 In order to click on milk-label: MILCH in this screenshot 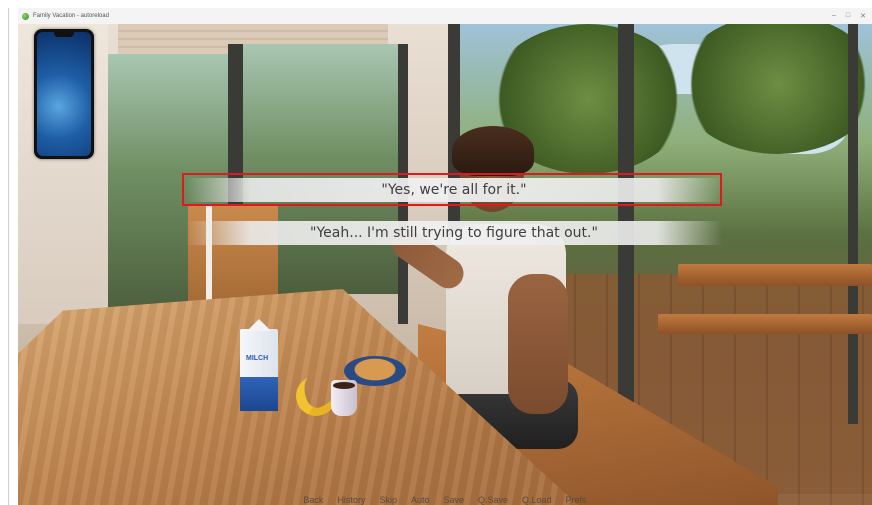, I will do `click(257, 358)`.